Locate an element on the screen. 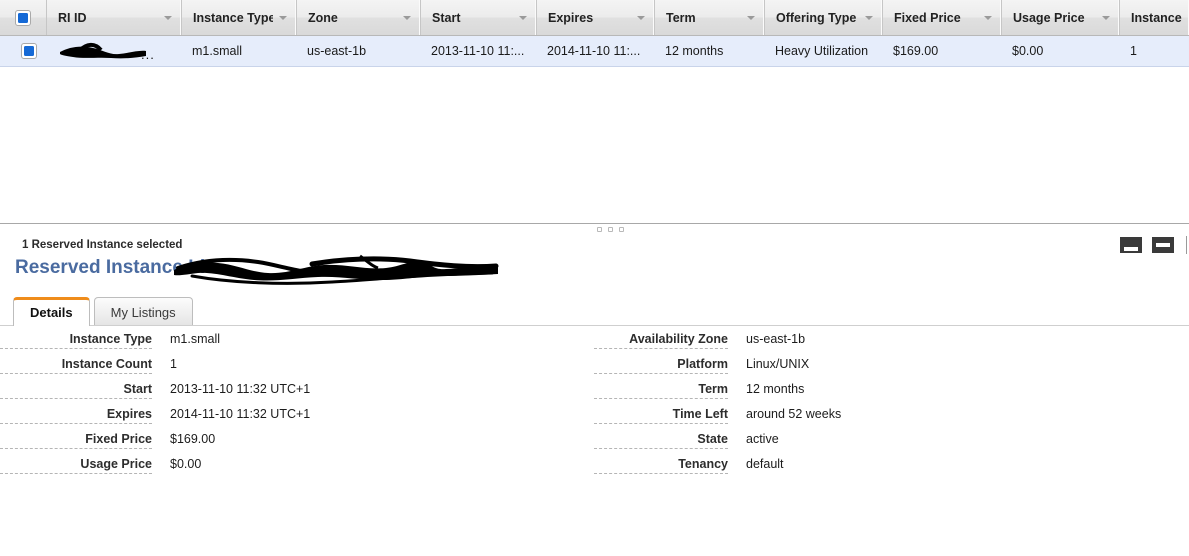 This screenshot has height=556, width=1189. detail-field: Availability Zone us-east-1b is located at coordinates (891, 344).